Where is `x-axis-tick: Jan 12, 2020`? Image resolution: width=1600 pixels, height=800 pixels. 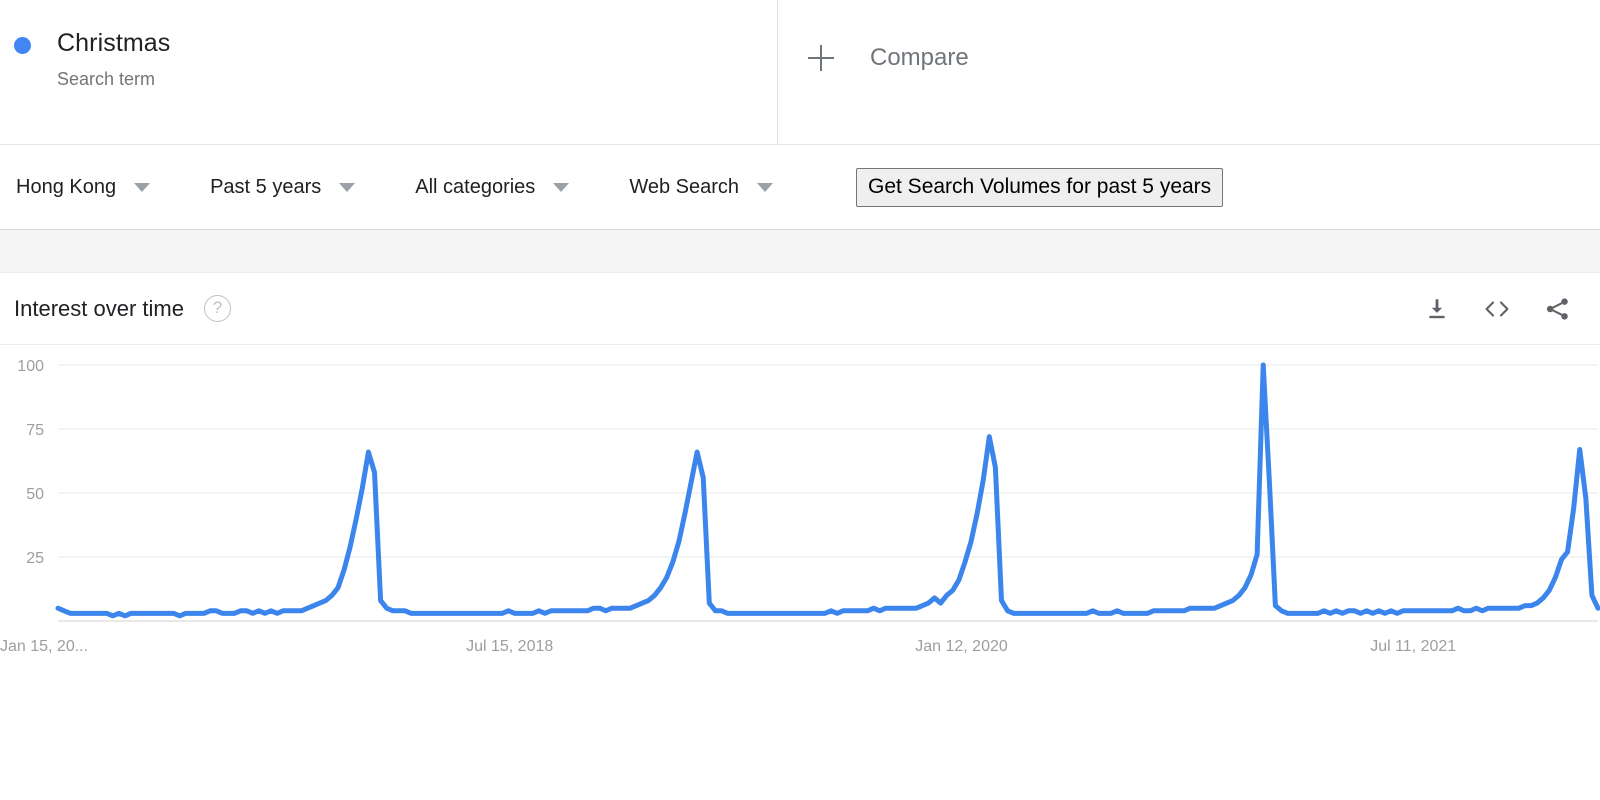
x-axis-tick: Jan 12, 2020 is located at coordinates (961, 646).